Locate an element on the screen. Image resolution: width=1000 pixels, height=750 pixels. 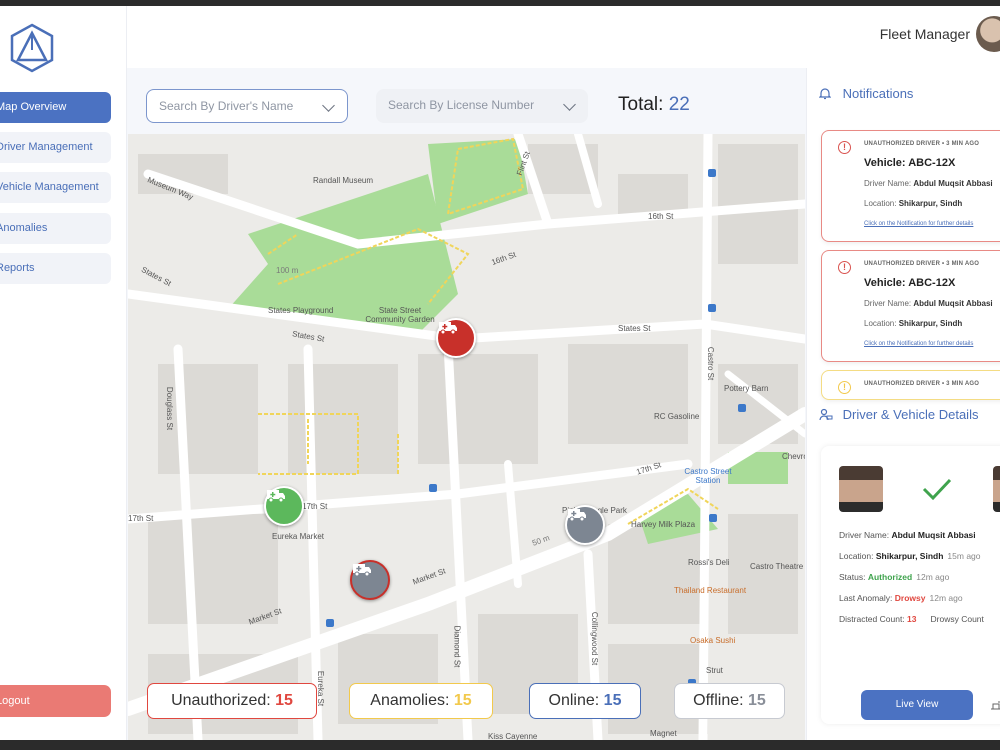
map-label: Eureka Market is located at coordinates (298, 536).